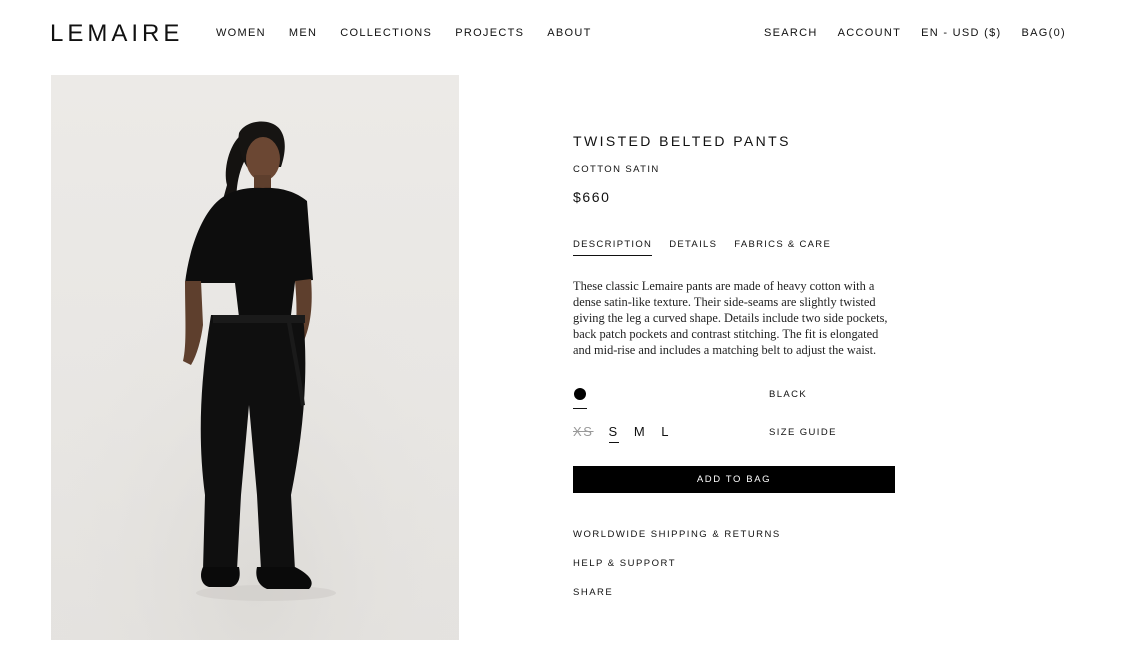 The height and width of the screenshot is (648, 1125). Describe the element at coordinates (734, 398) in the screenshot. I see `color-selector: BLACK` at that location.